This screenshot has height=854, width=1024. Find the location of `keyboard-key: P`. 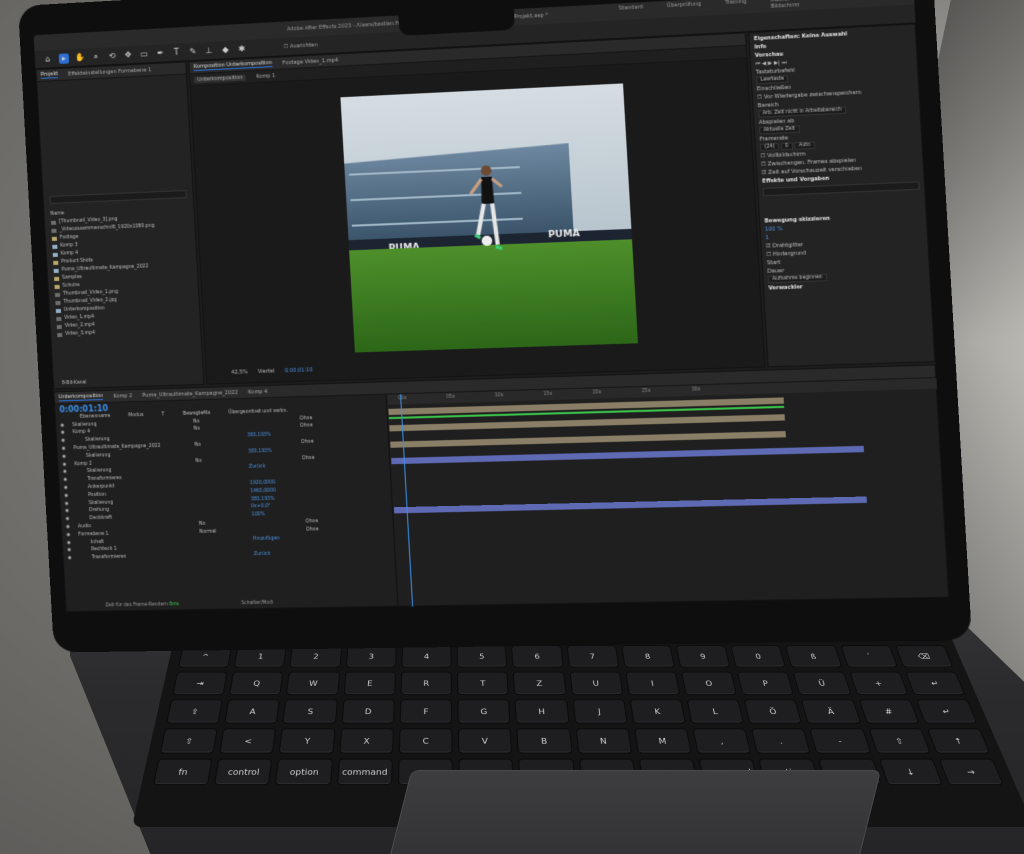

keyboard-key: P is located at coordinates (765, 683).